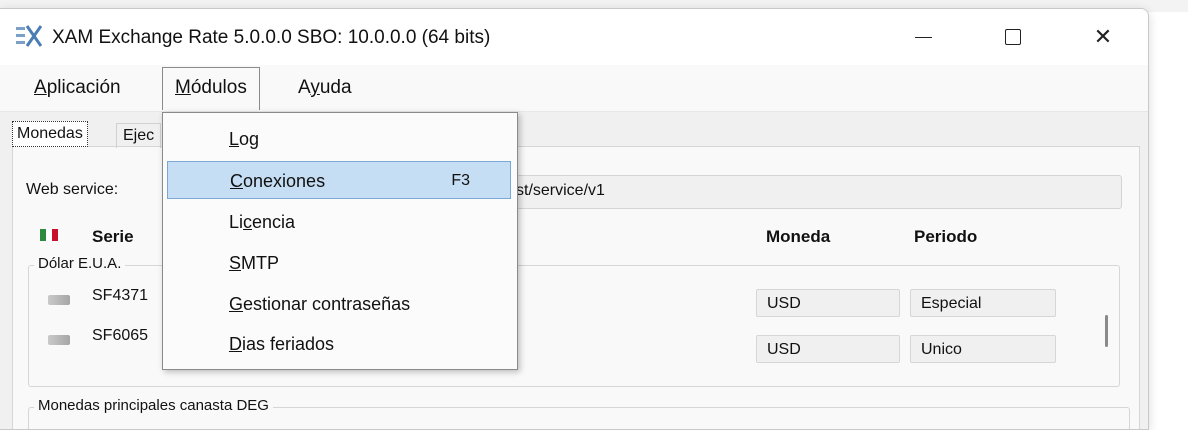 The image size is (1188, 430). Describe the element at coordinates (282, 344) in the screenshot. I see `menu-item-label: Dias feriados` at that location.